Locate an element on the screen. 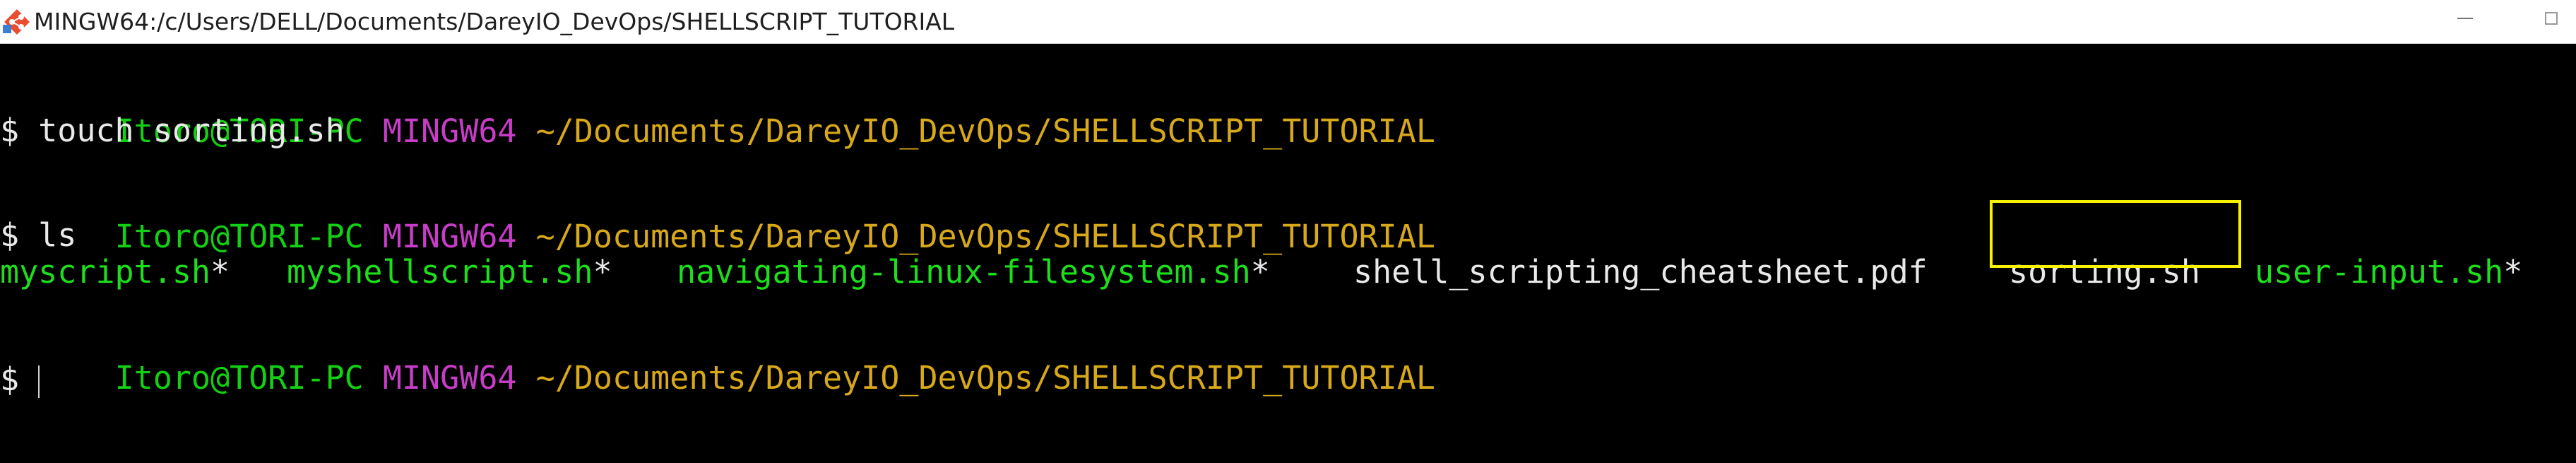  text-cursor is located at coordinates (39, 381).